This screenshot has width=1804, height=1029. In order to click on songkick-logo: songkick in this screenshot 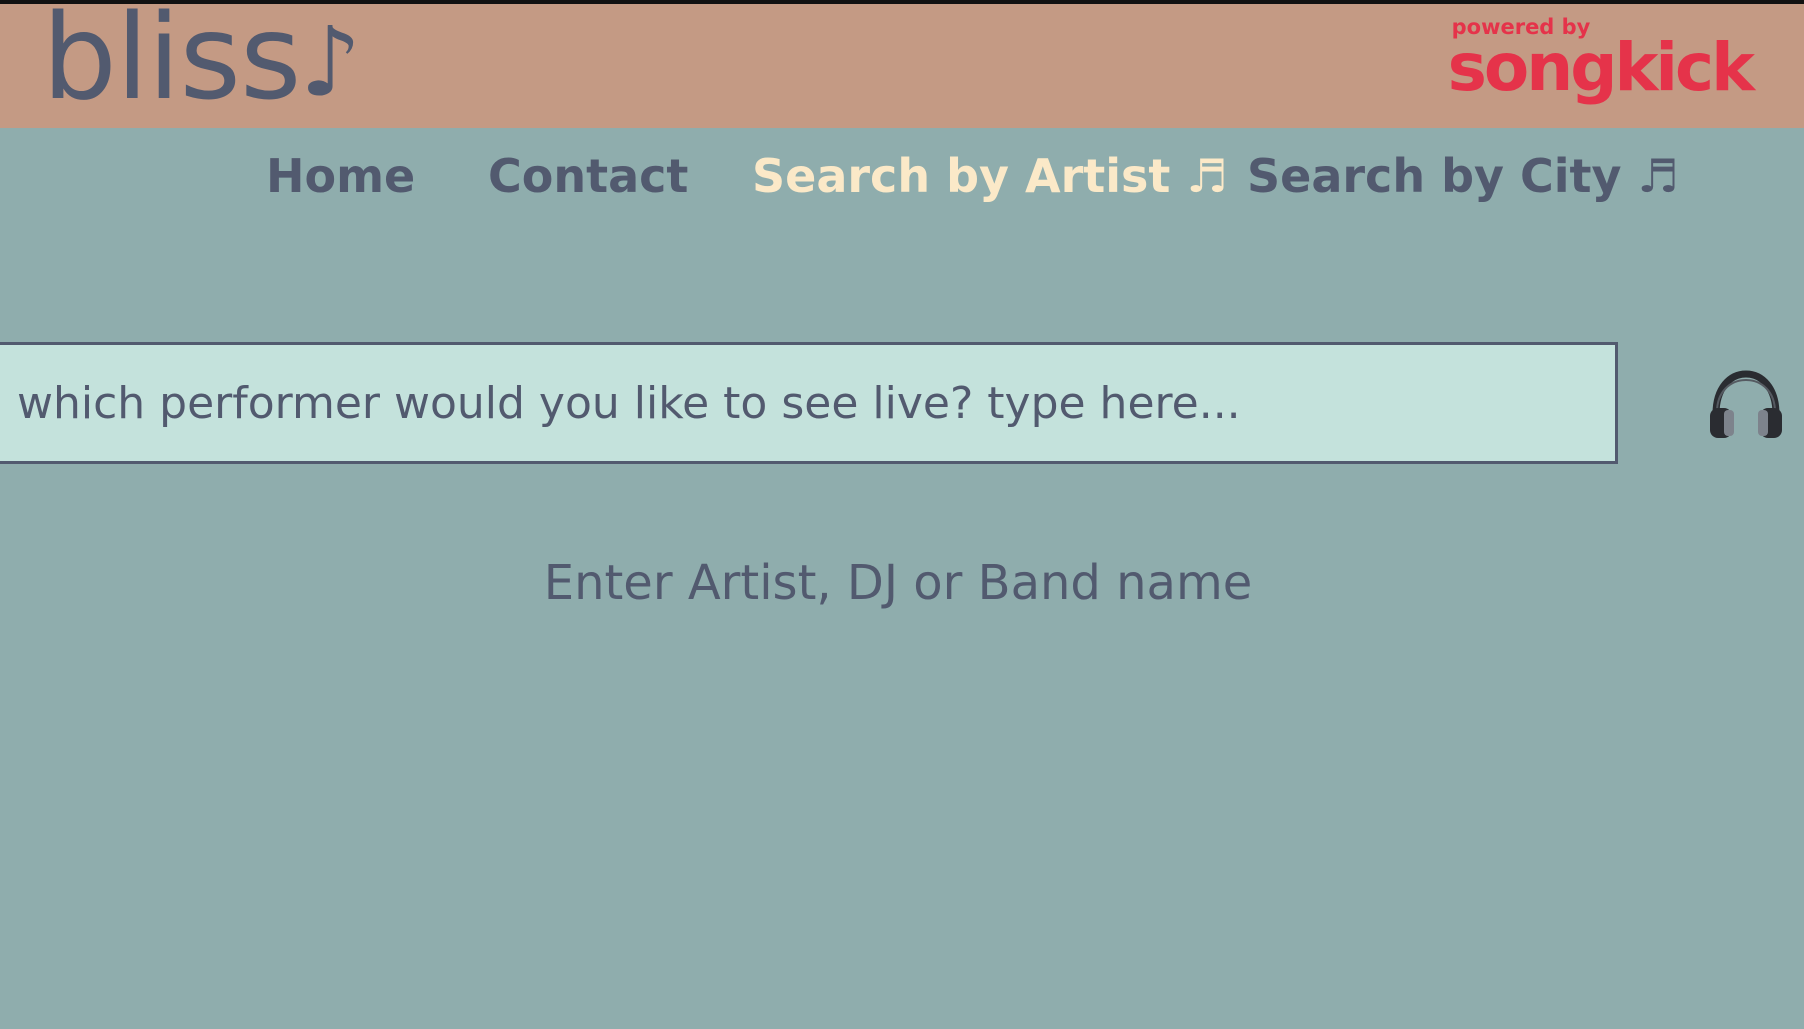, I will do `click(1601, 67)`.